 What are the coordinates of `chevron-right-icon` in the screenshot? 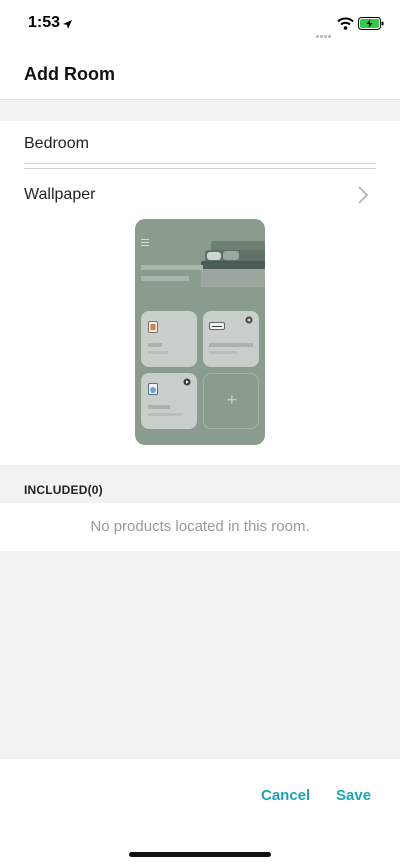 It's located at (363, 197).